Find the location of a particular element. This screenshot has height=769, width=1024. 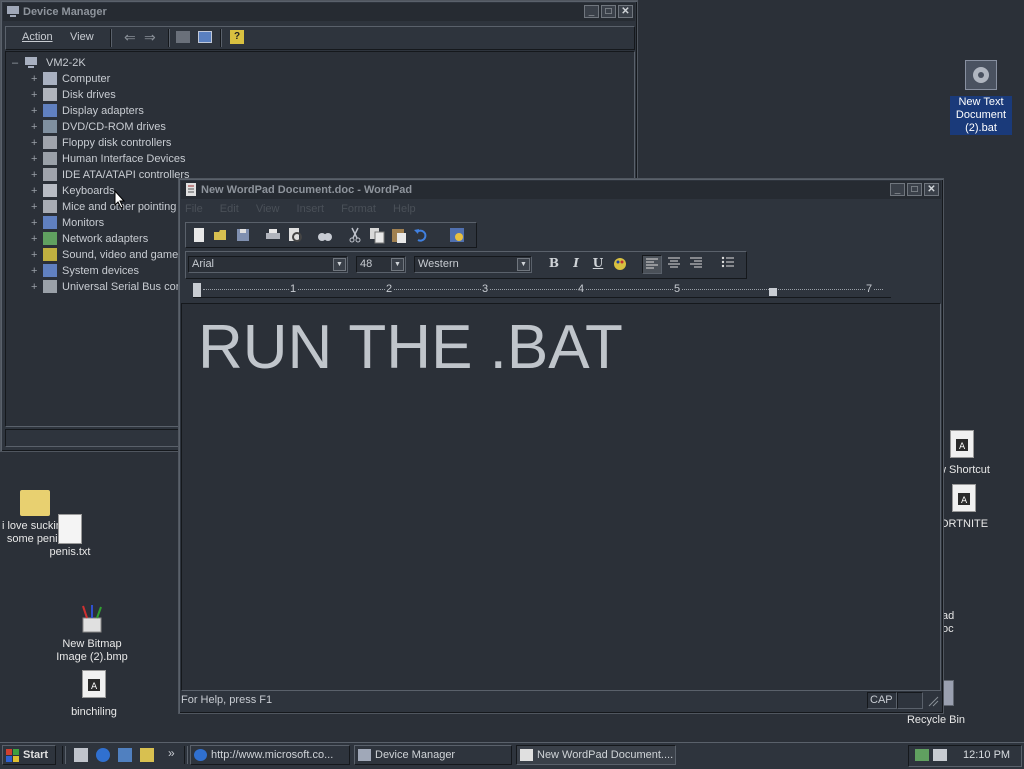

menu-edit: Edit is located at coordinates (229, 209).